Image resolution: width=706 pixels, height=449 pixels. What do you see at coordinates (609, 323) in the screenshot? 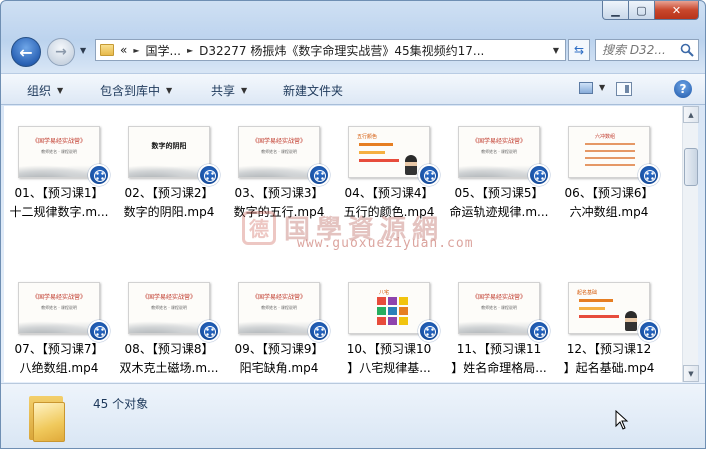
I see `file-item: 起名基础 12、【预习课12 】起名基础.mp4` at bounding box center [609, 323].